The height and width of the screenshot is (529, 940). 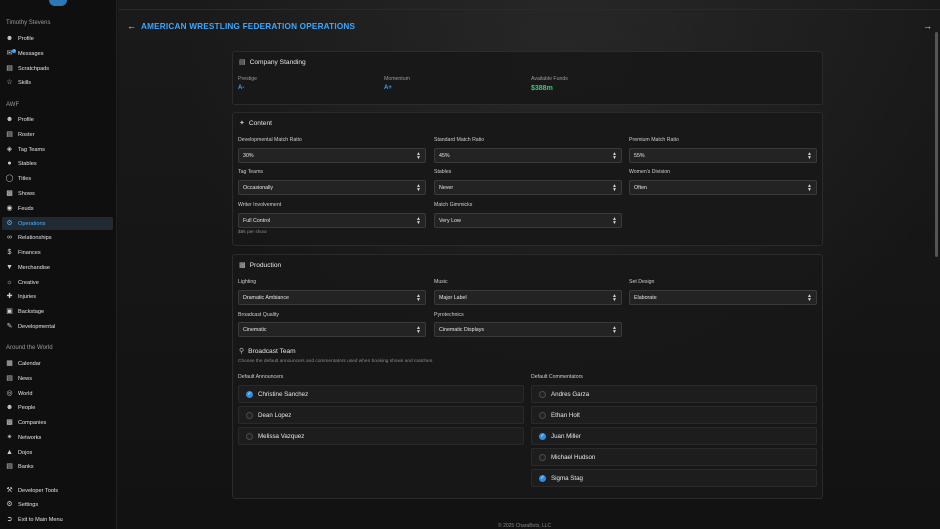 I want to click on sidebar-item-company-profile: ☻ Profile, so click(x=57, y=119).